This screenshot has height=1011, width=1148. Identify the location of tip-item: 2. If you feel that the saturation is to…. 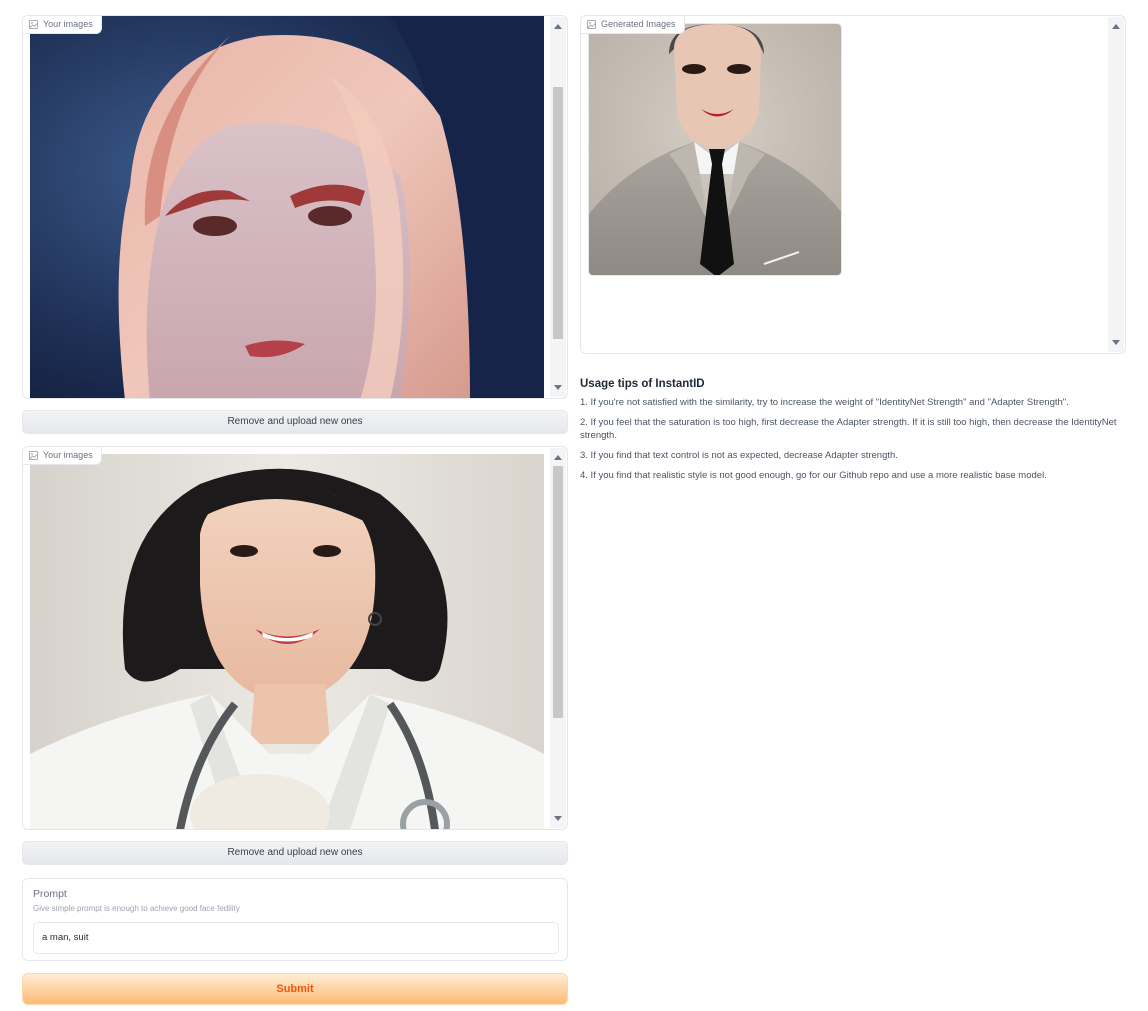
(848, 429).